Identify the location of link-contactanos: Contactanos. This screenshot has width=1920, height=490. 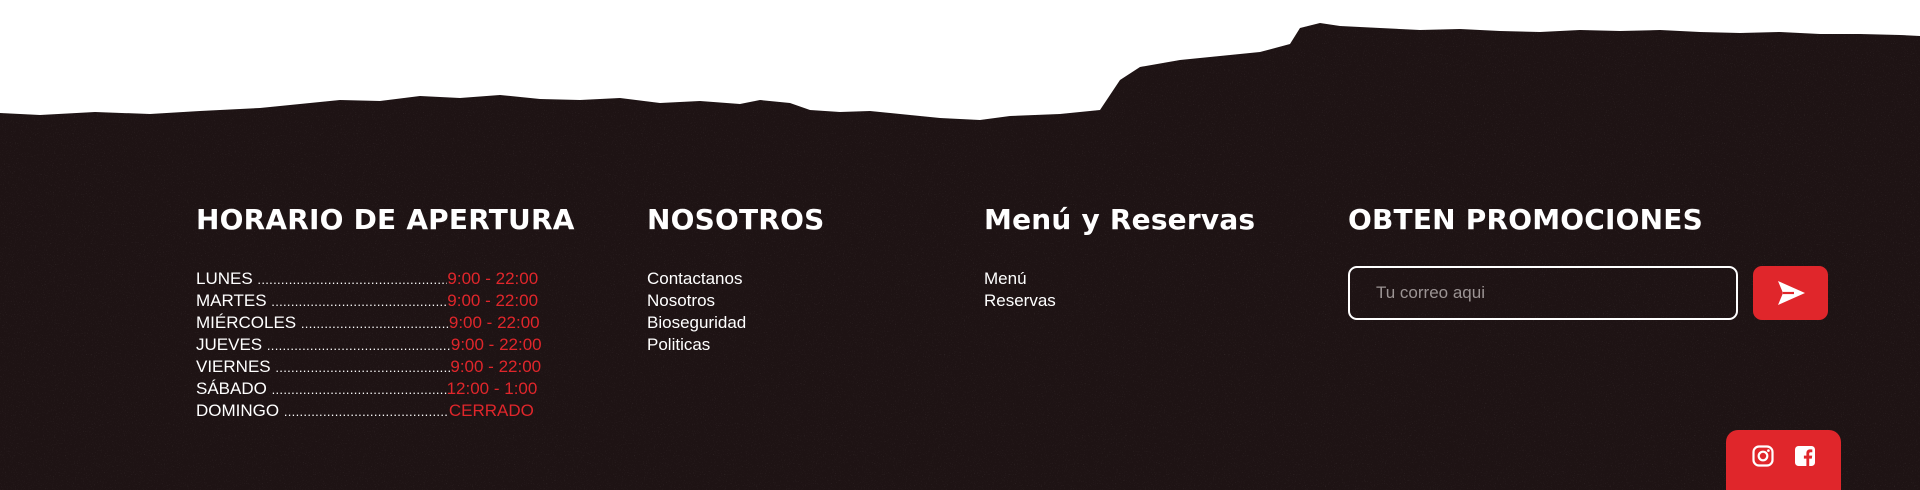
(735, 279).